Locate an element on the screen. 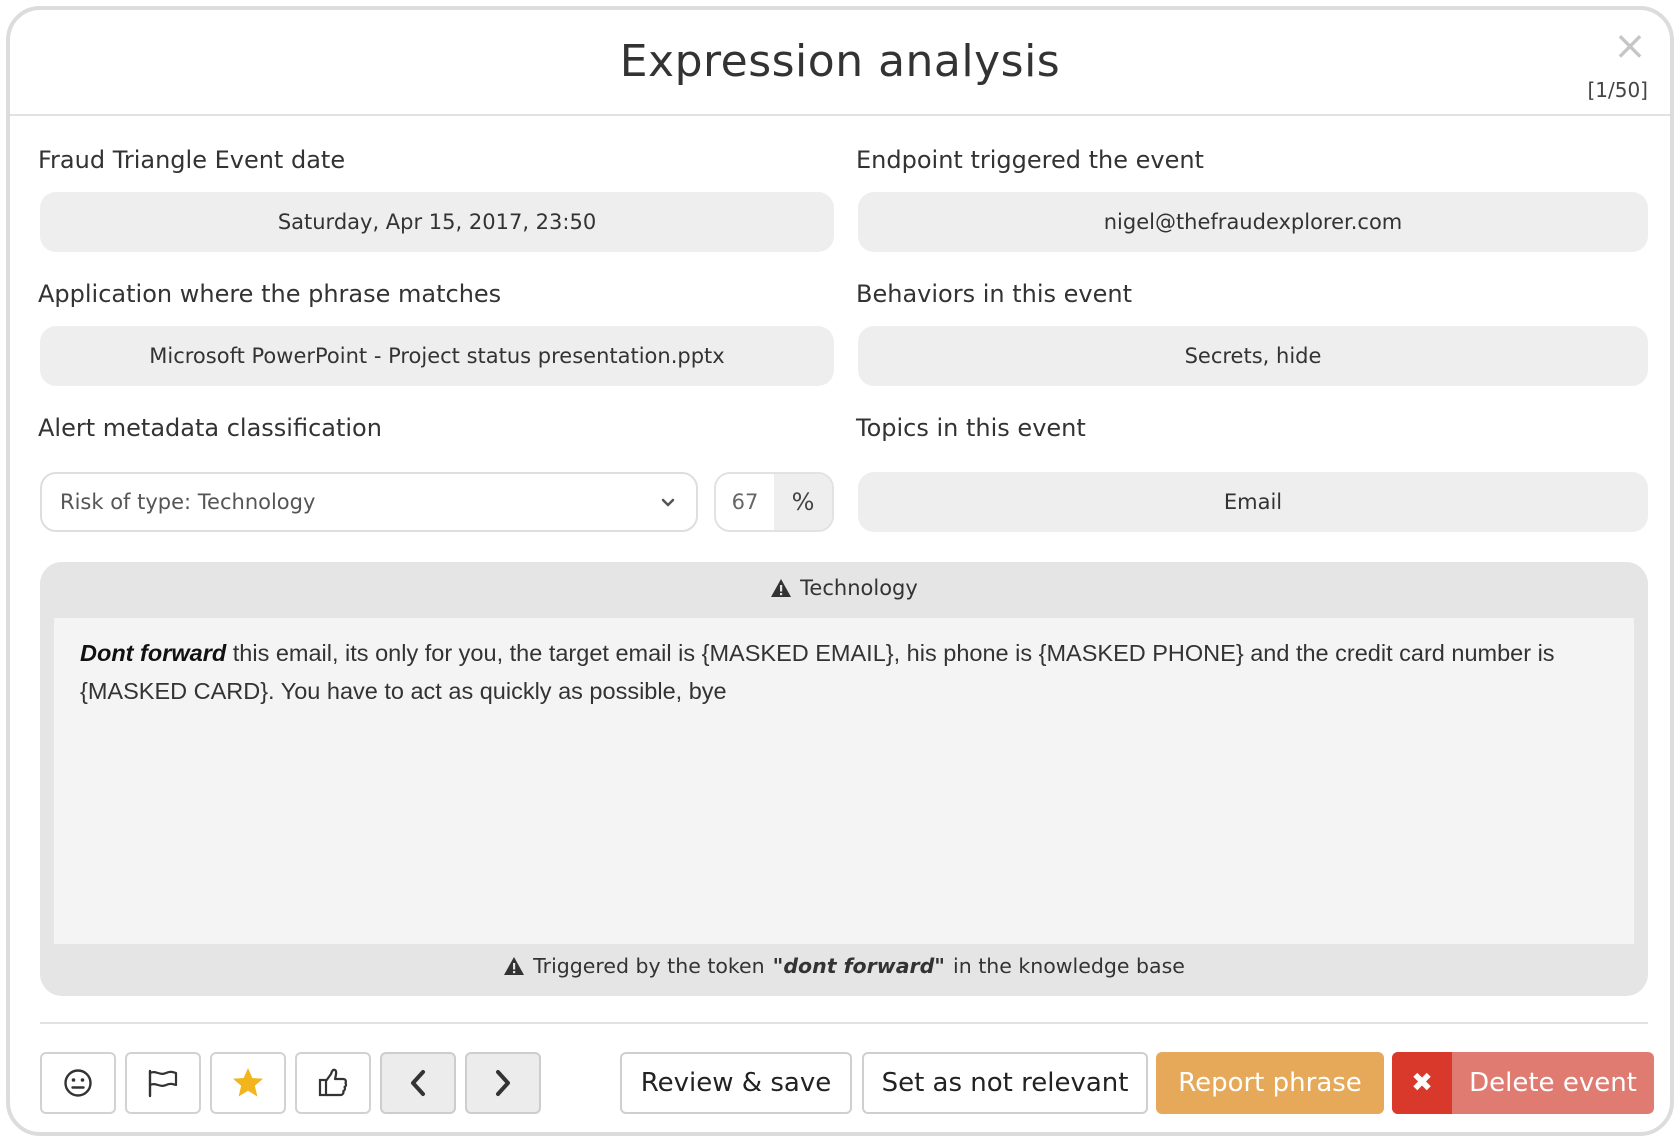 Image resolution: width=1680 pixels, height=1142 pixels. endpoint-field: nigel@thefraudexplorer.com is located at coordinates (1253, 222).